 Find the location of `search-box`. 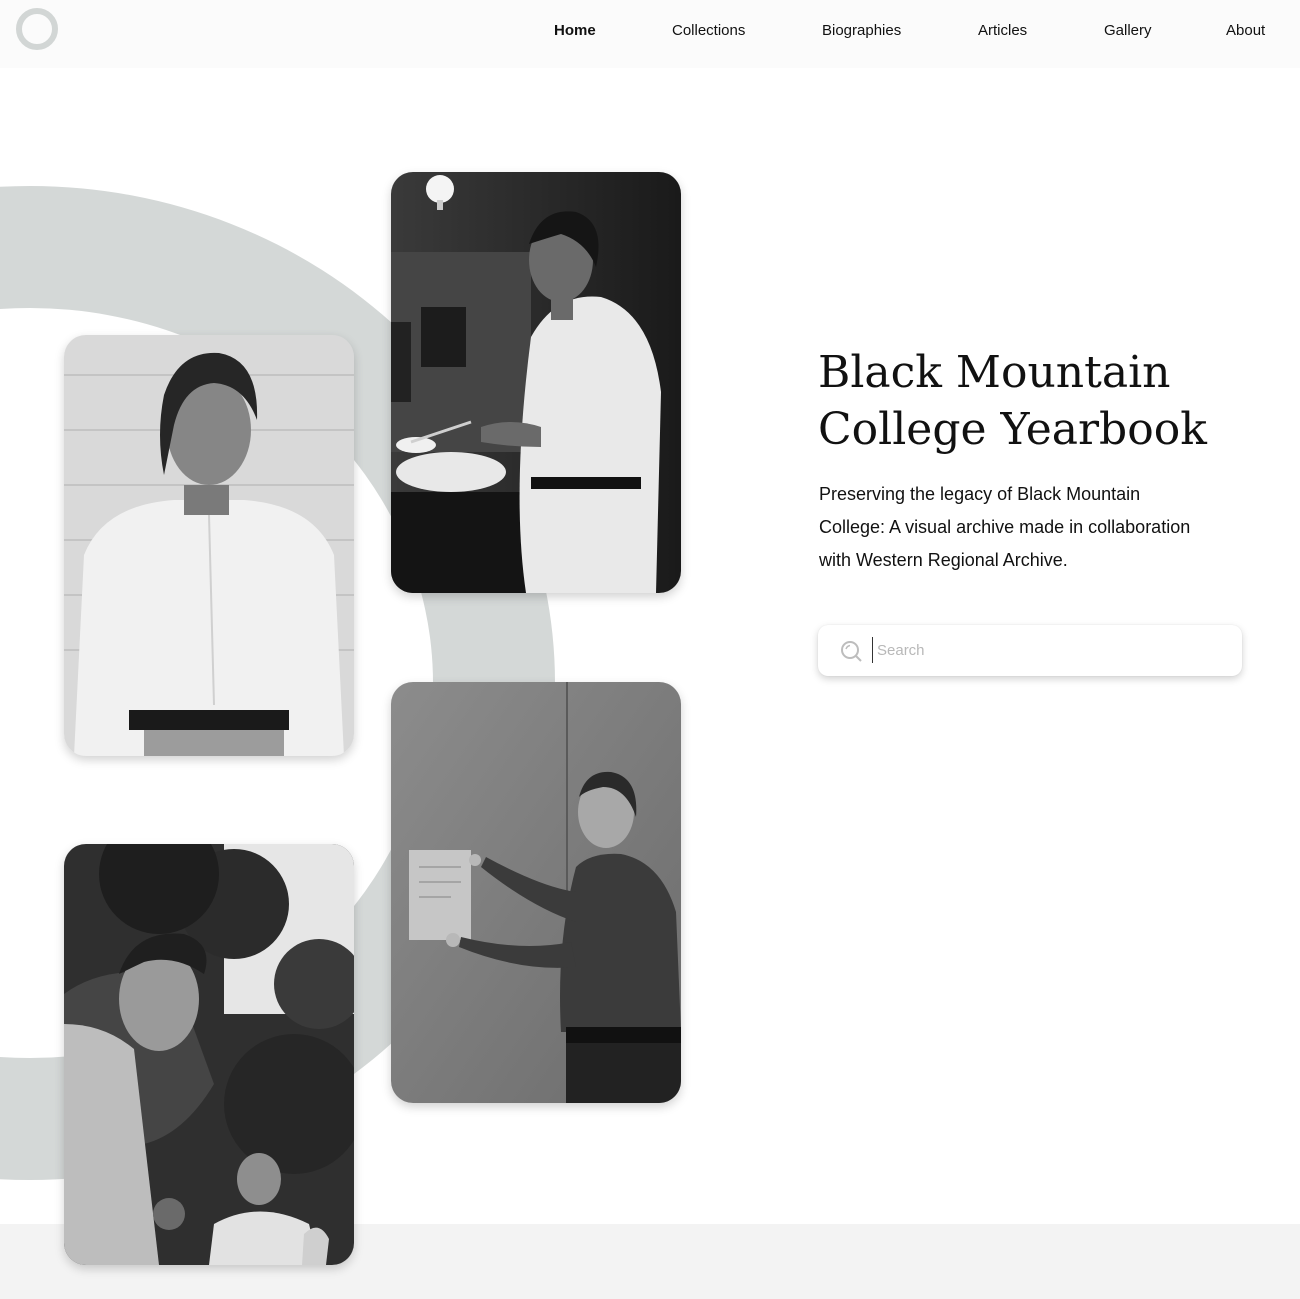

search-box is located at coordinates (1030, 650).